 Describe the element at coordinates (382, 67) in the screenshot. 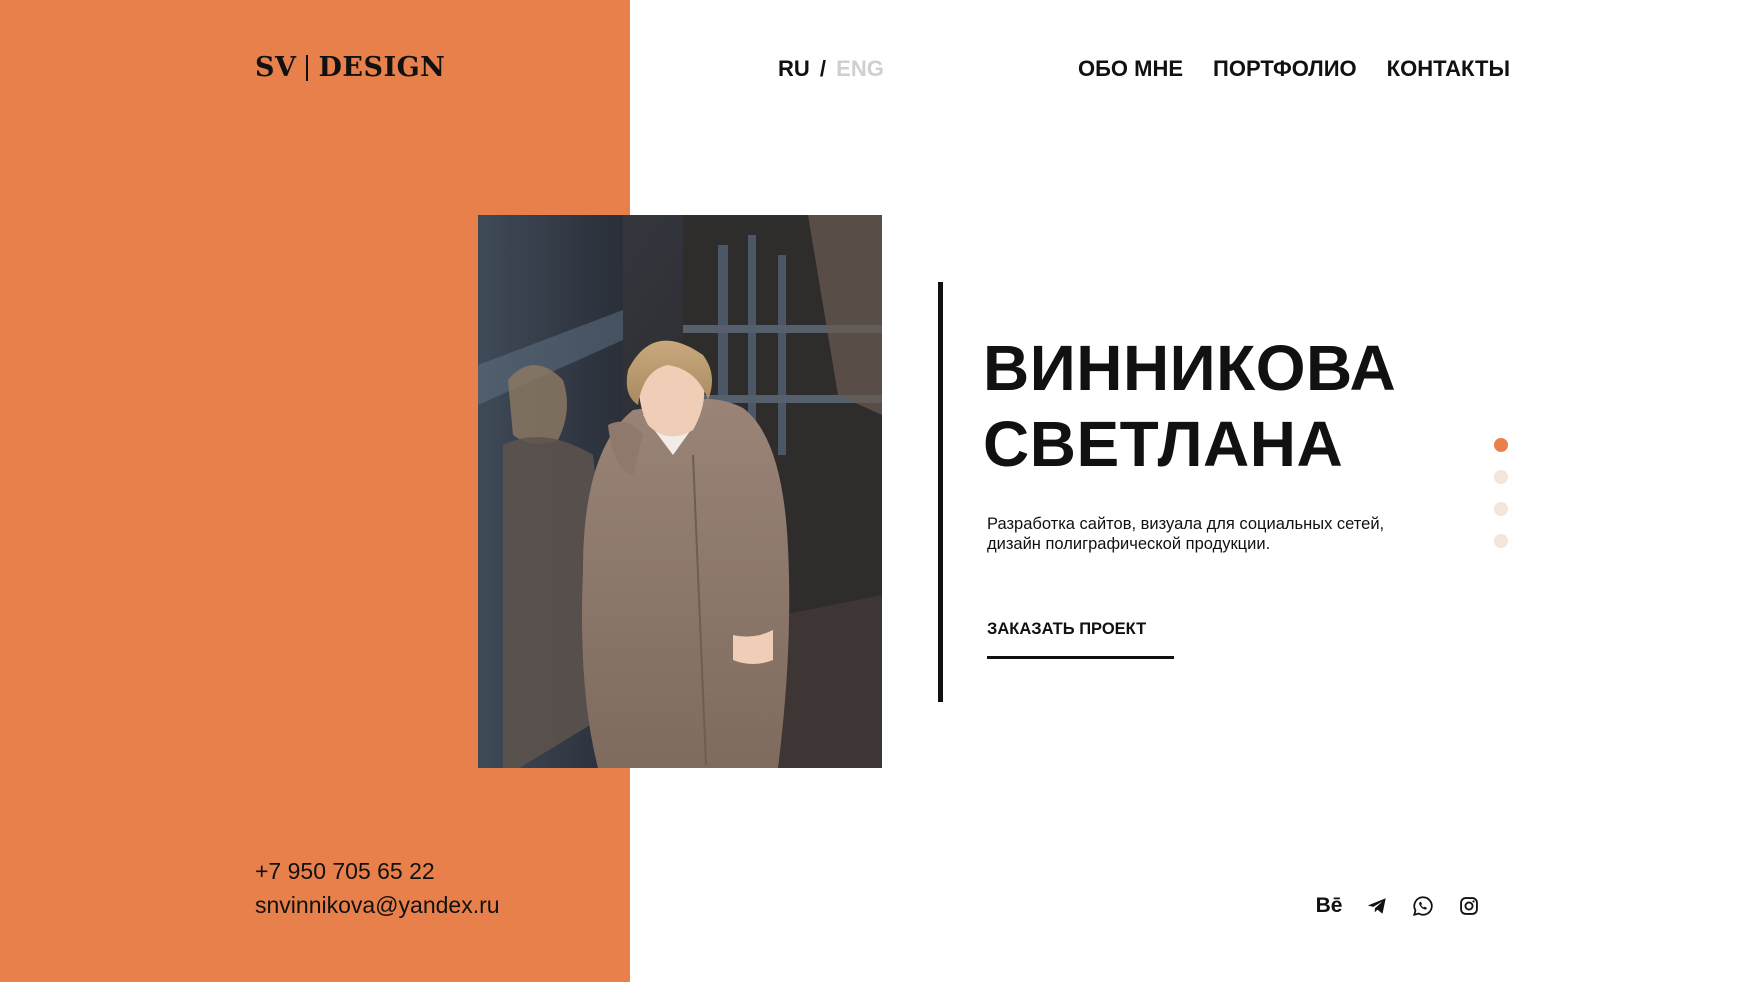

I see `logo-right-text: DESIGN` at that location.